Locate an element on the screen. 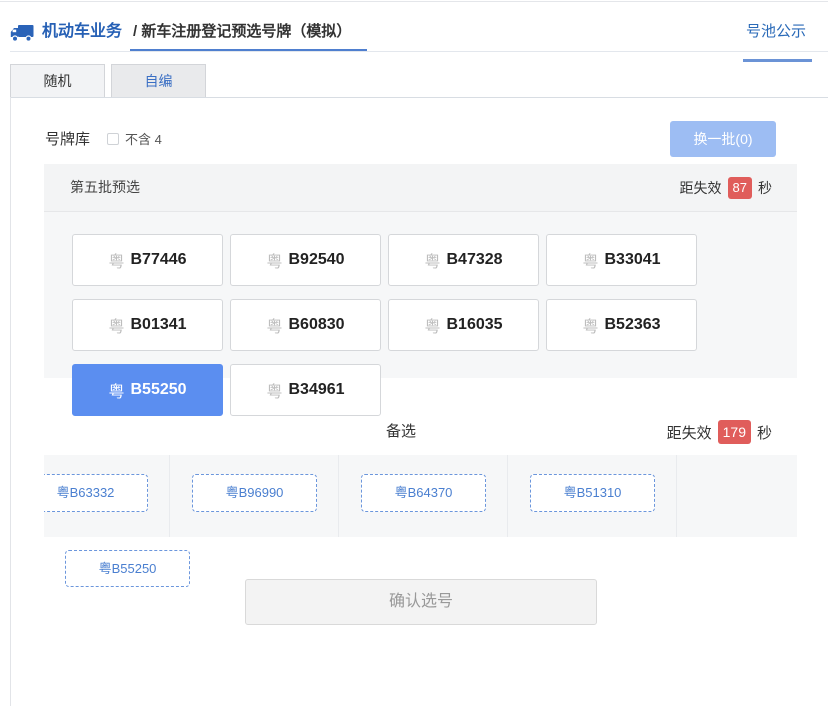 Image resolution: width=828 pixels, height=706 pixels. plate-option: 粤 B77446 is located at coordinates (147, 260).